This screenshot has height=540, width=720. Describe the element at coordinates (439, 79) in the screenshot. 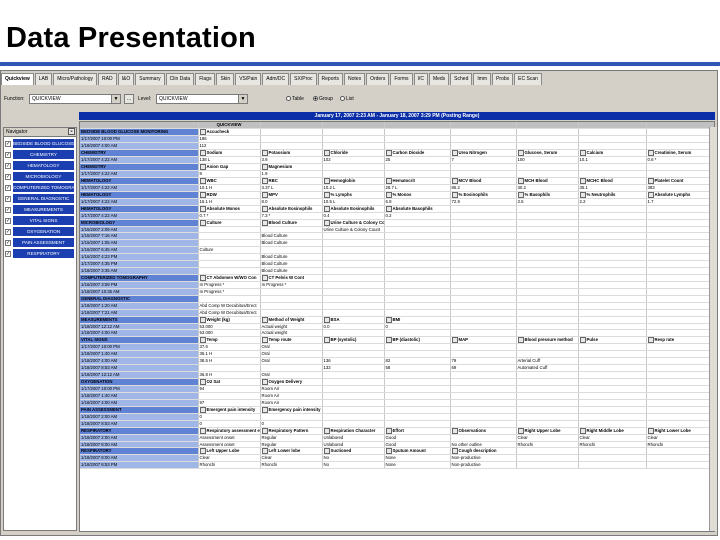

I see `tab-meds: Meds` at that location.